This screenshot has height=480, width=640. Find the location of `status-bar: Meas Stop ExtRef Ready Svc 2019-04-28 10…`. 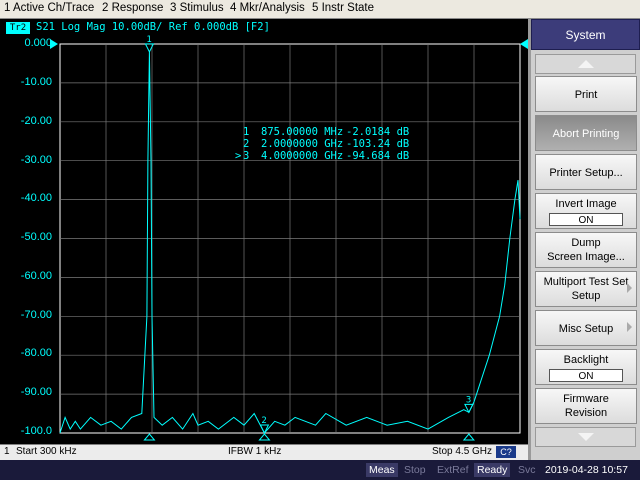

status-bar: Meas Stop ExtRef Ready Svc 2019-04-28 10… is located at coordinates (320, 470).